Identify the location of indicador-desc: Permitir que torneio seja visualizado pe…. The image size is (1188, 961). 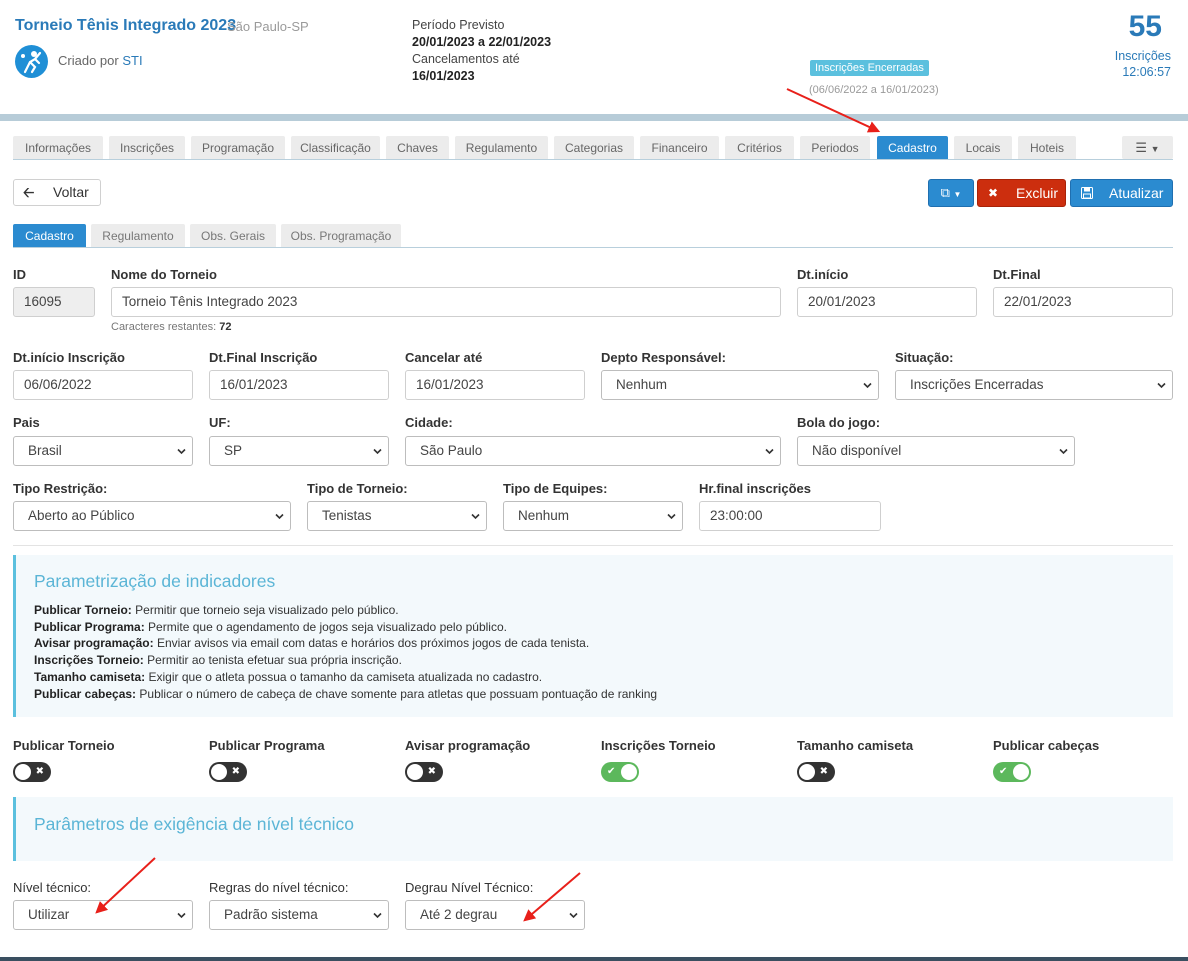
(267, 610).